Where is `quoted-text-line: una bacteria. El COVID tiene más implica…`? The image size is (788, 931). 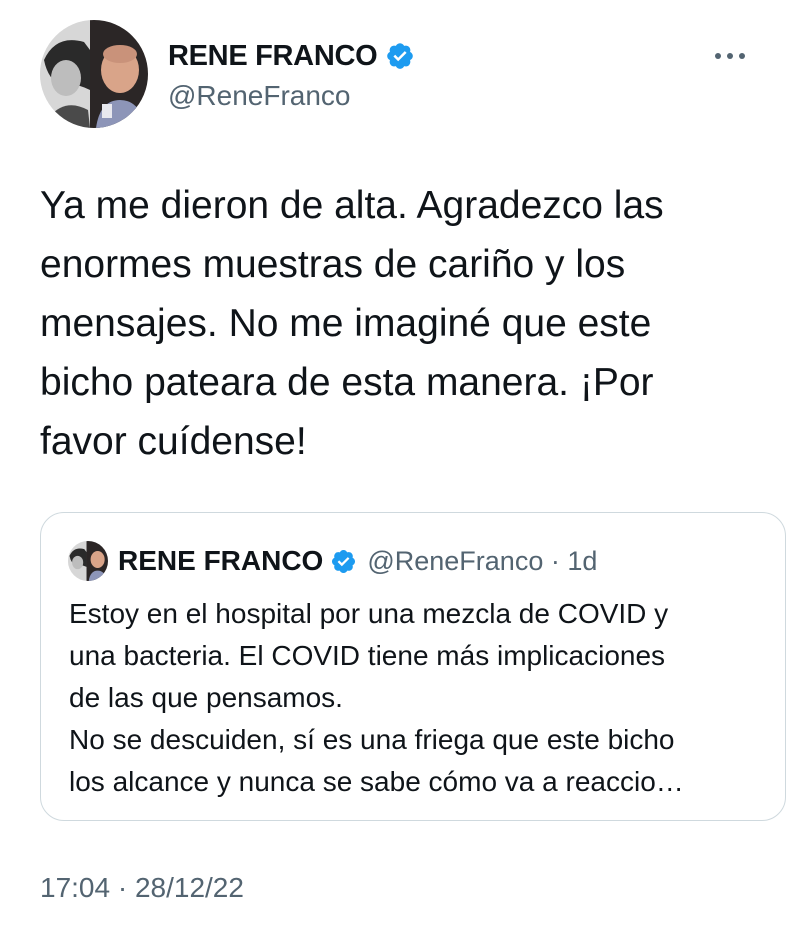 quoted-text-line: una bacteria. El COVID tiene más implica… is located at coordinates (367, 655).